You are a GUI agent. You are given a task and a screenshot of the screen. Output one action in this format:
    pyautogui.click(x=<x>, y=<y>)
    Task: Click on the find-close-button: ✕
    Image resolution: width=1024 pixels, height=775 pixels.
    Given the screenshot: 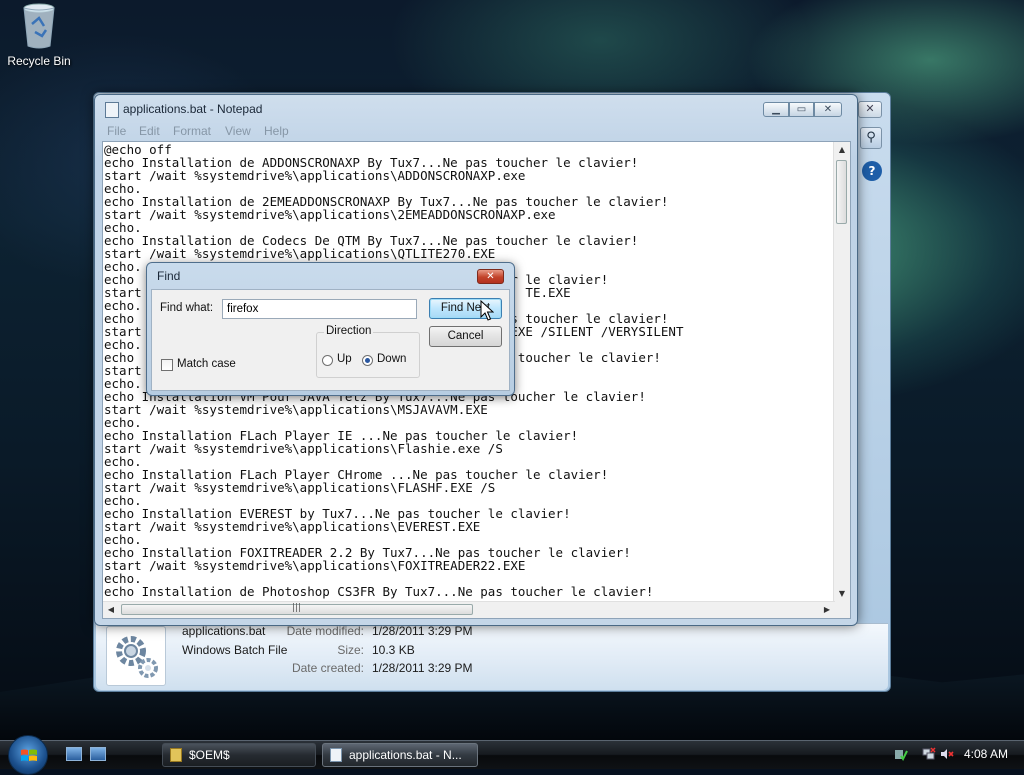 What is the action you would take?
    pyautogui.click(x=490, y=276)
    